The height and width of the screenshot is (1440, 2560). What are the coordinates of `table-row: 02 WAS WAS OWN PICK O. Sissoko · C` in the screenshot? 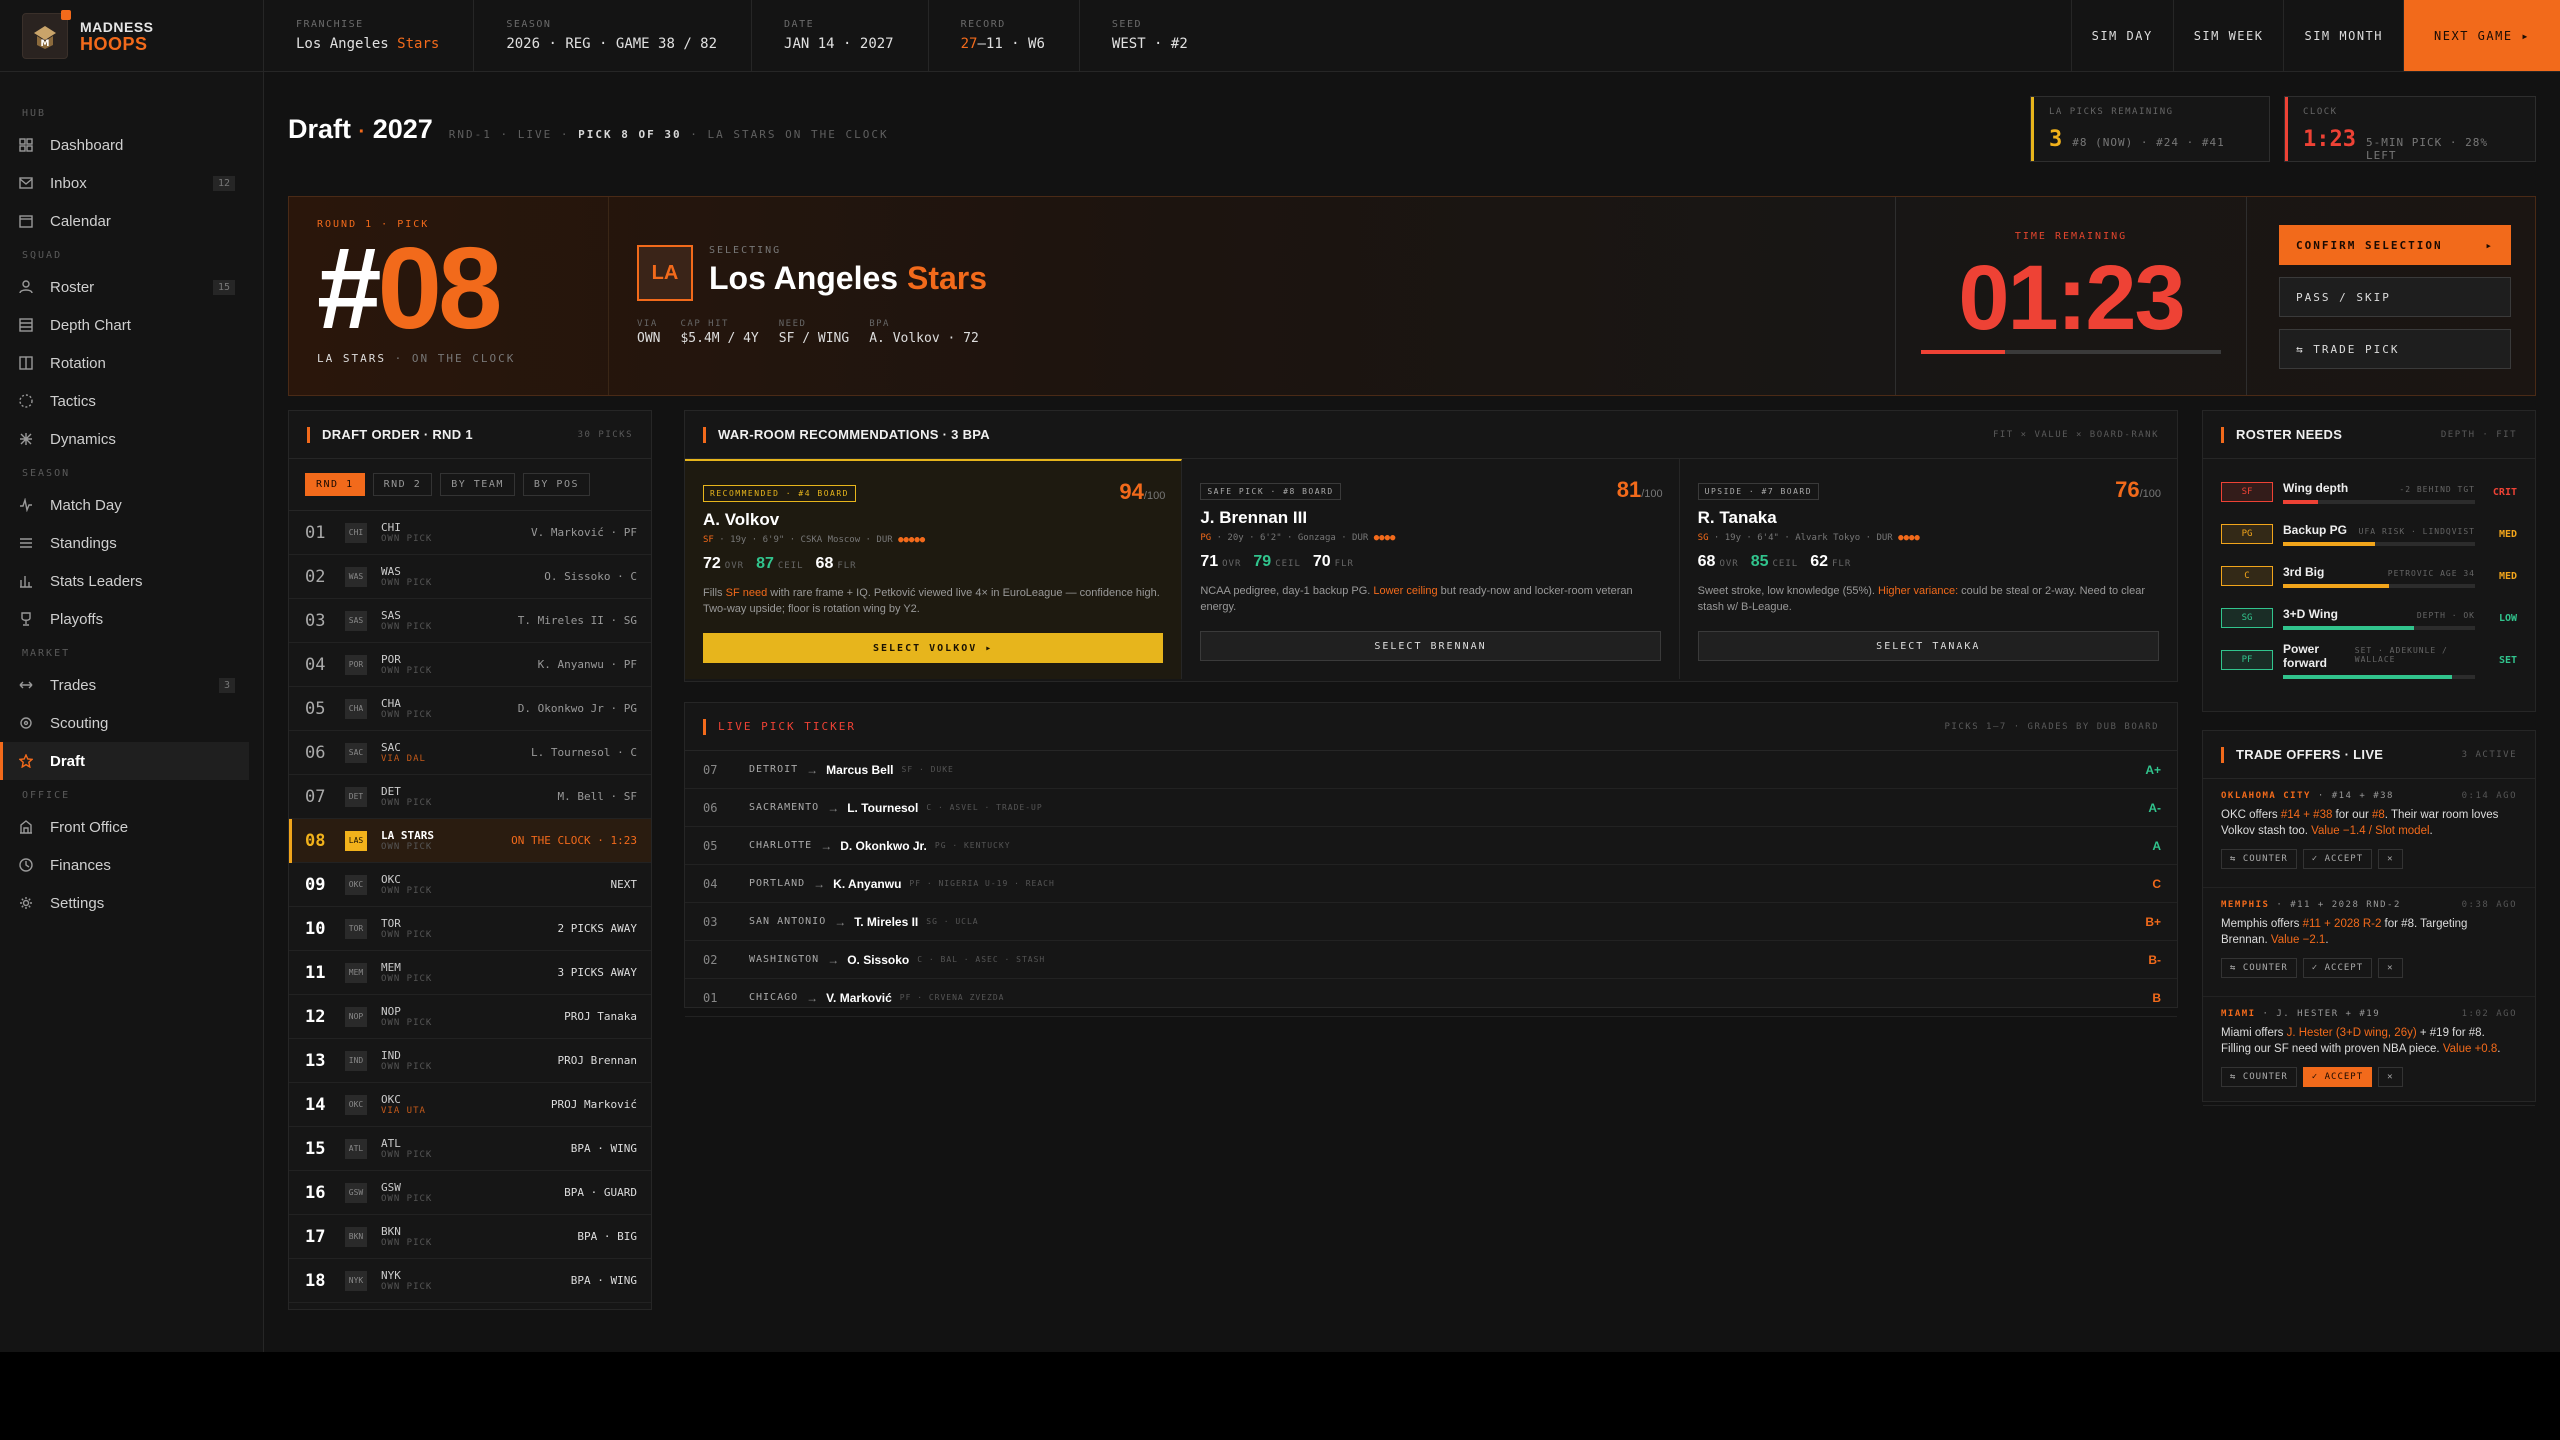 It's located at (470, 577).